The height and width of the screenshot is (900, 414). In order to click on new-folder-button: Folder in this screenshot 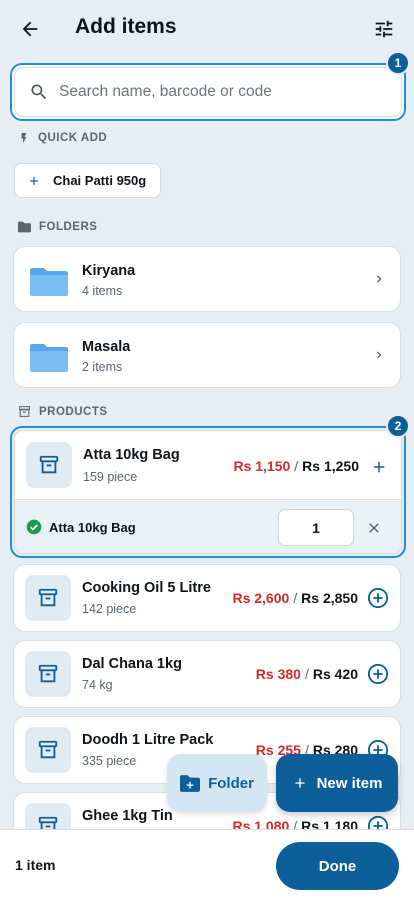, I will do `click(217, 783)`.